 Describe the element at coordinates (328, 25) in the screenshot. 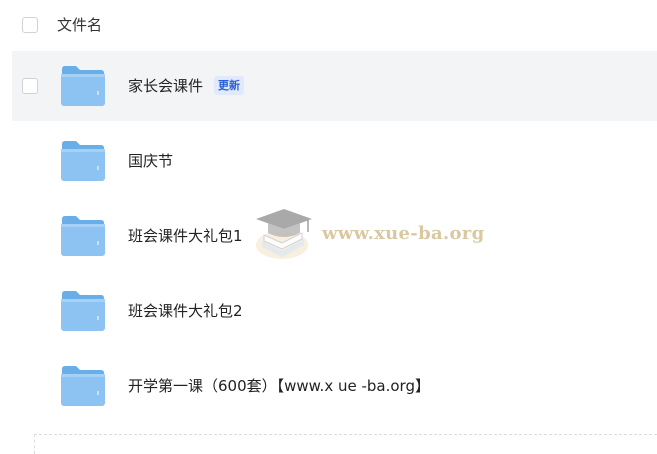

I see `file-list-header: 文件名` at that location.